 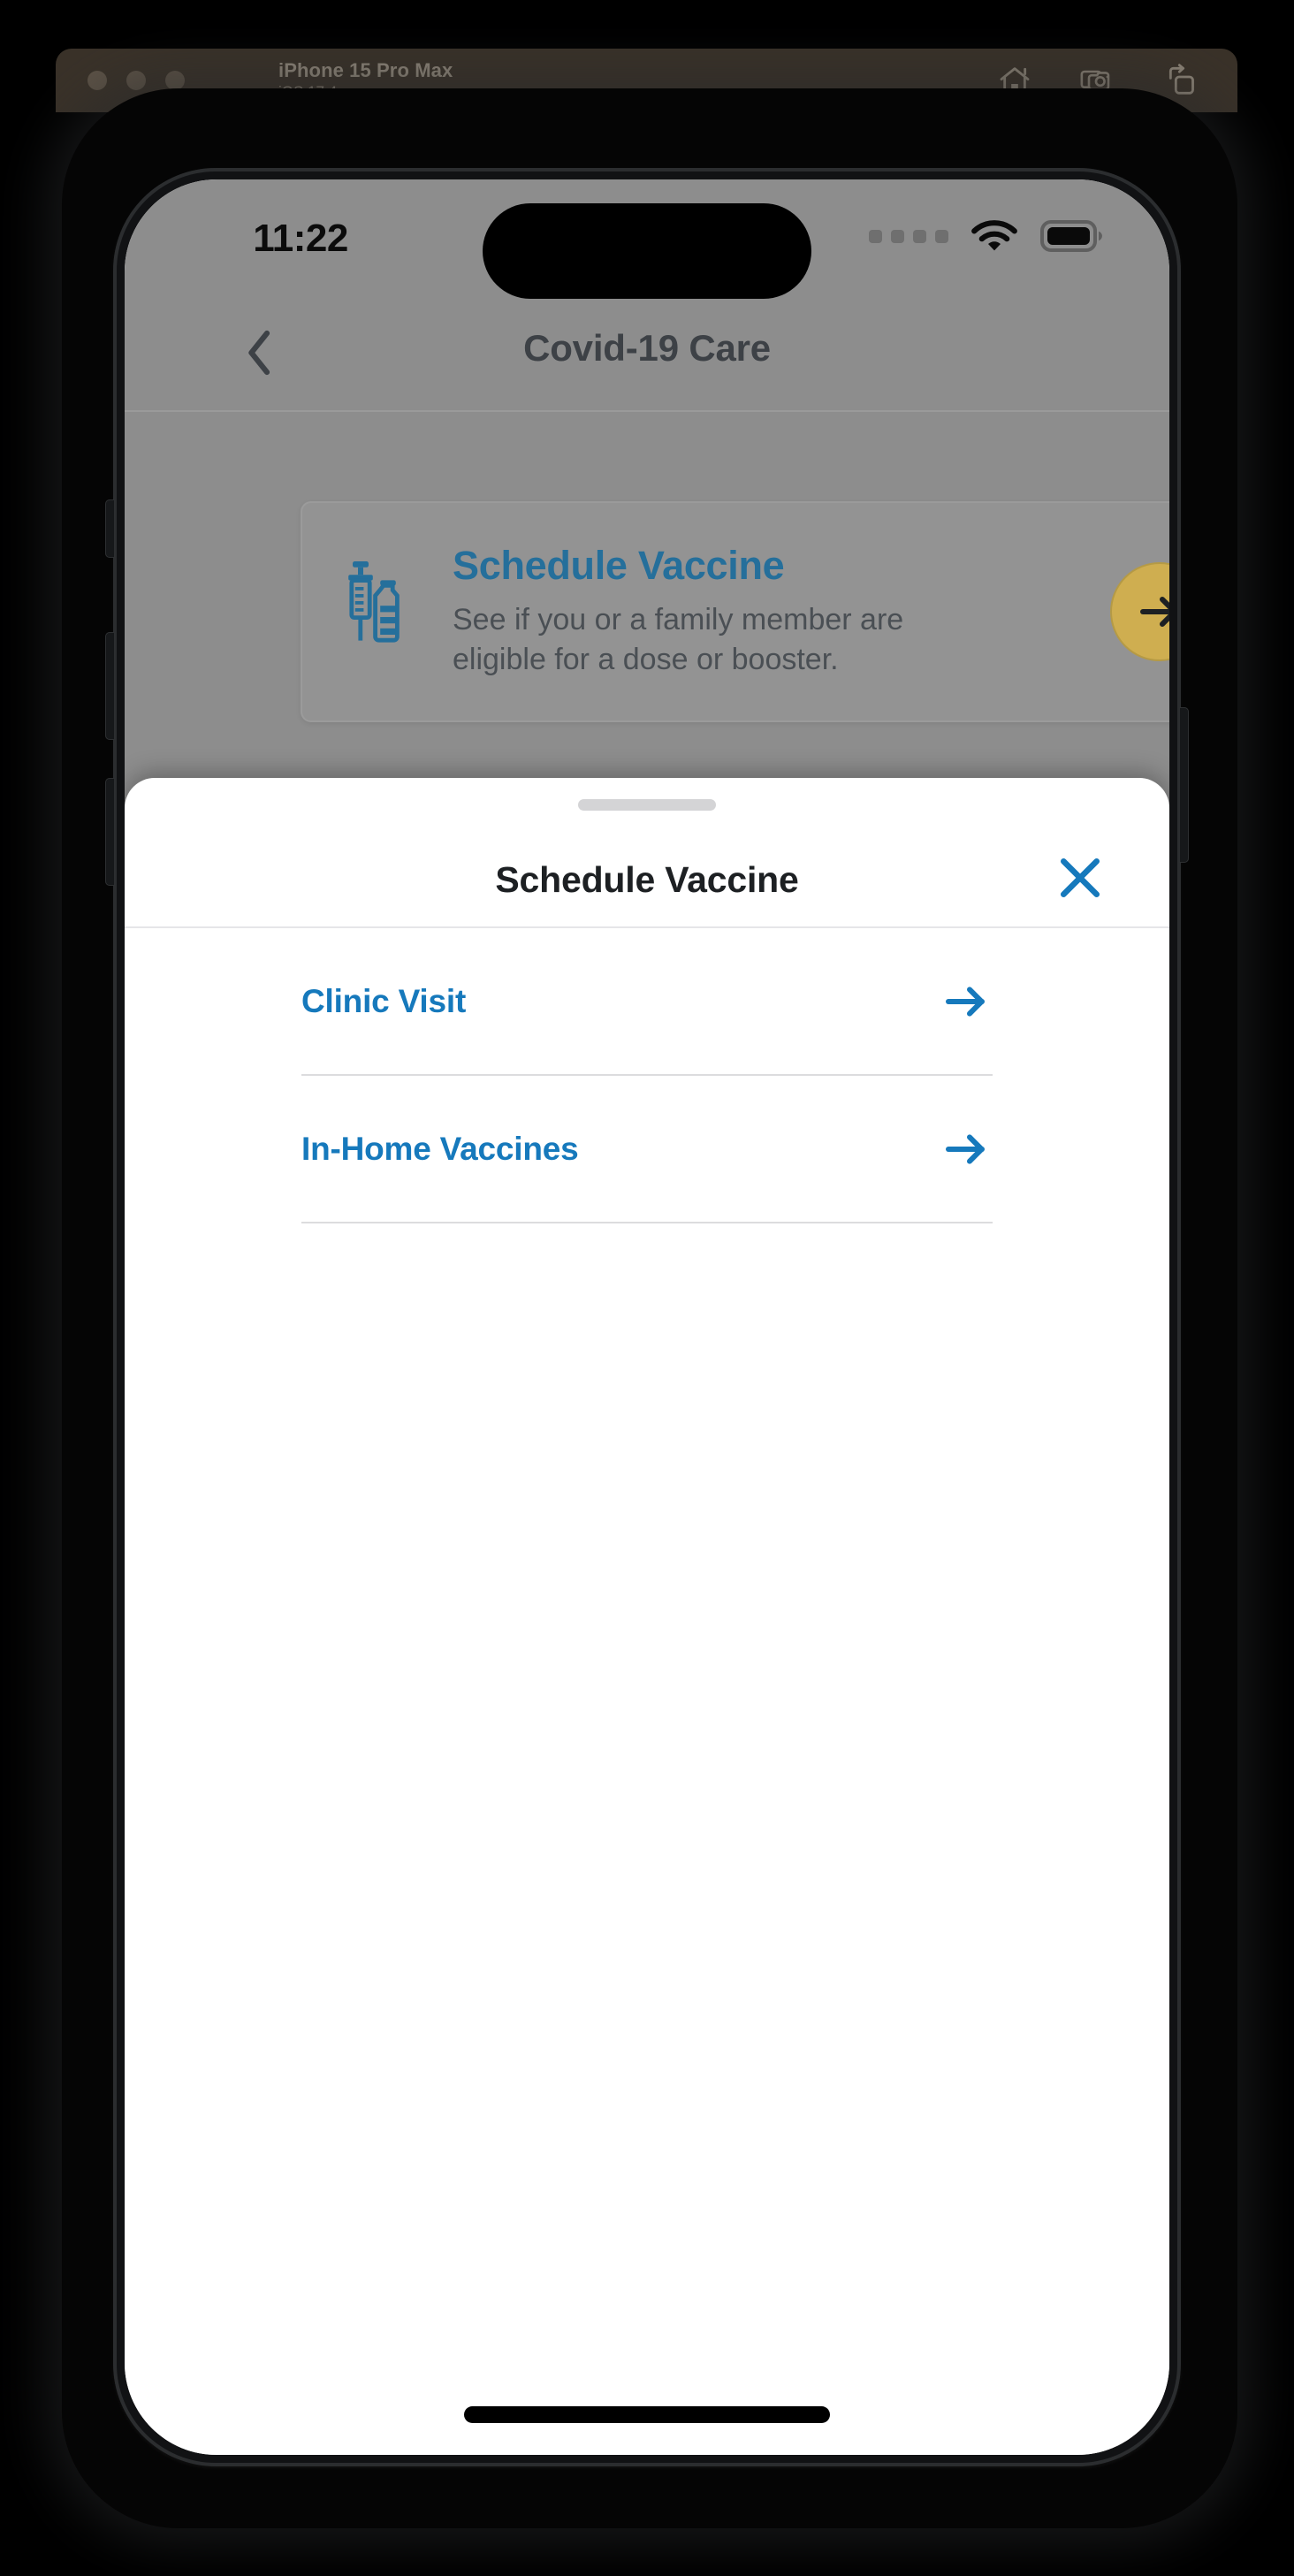 I want to click on close-x-icon, so click(x=1080, y=877).